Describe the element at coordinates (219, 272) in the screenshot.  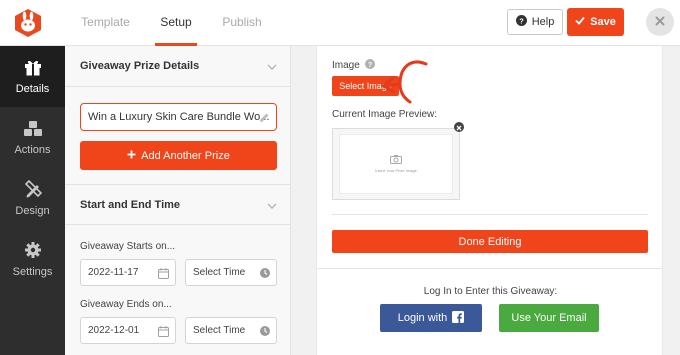
I see `start-time-placeholder: Select Time` at that location.